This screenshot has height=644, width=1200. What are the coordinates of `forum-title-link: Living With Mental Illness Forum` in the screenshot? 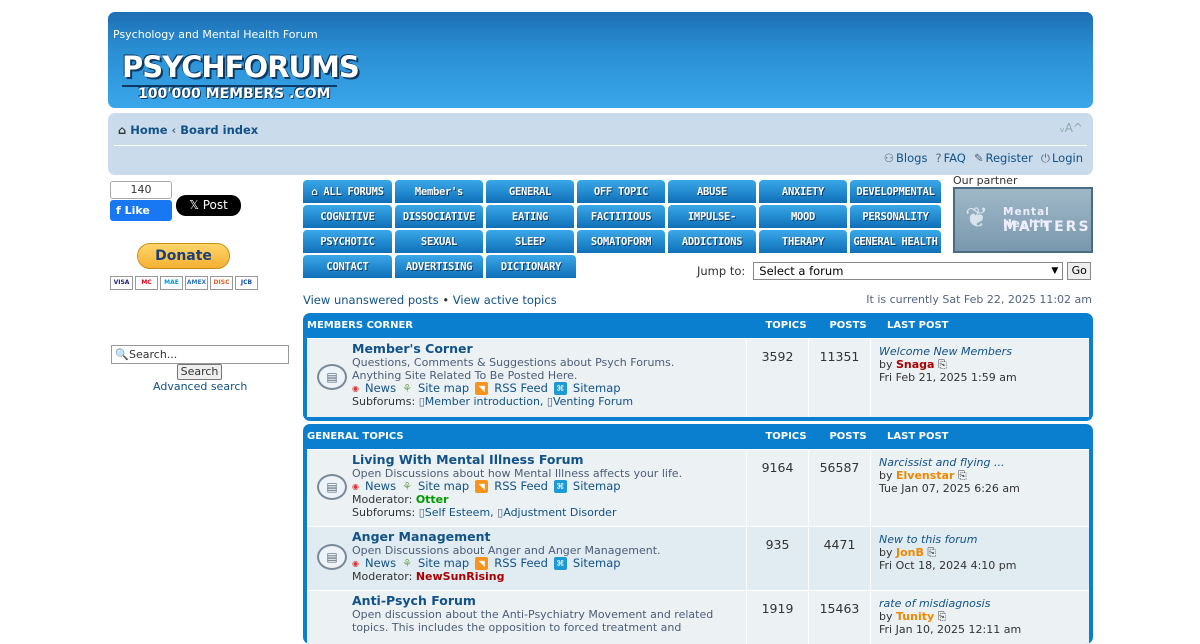 It's located at (468, 459).